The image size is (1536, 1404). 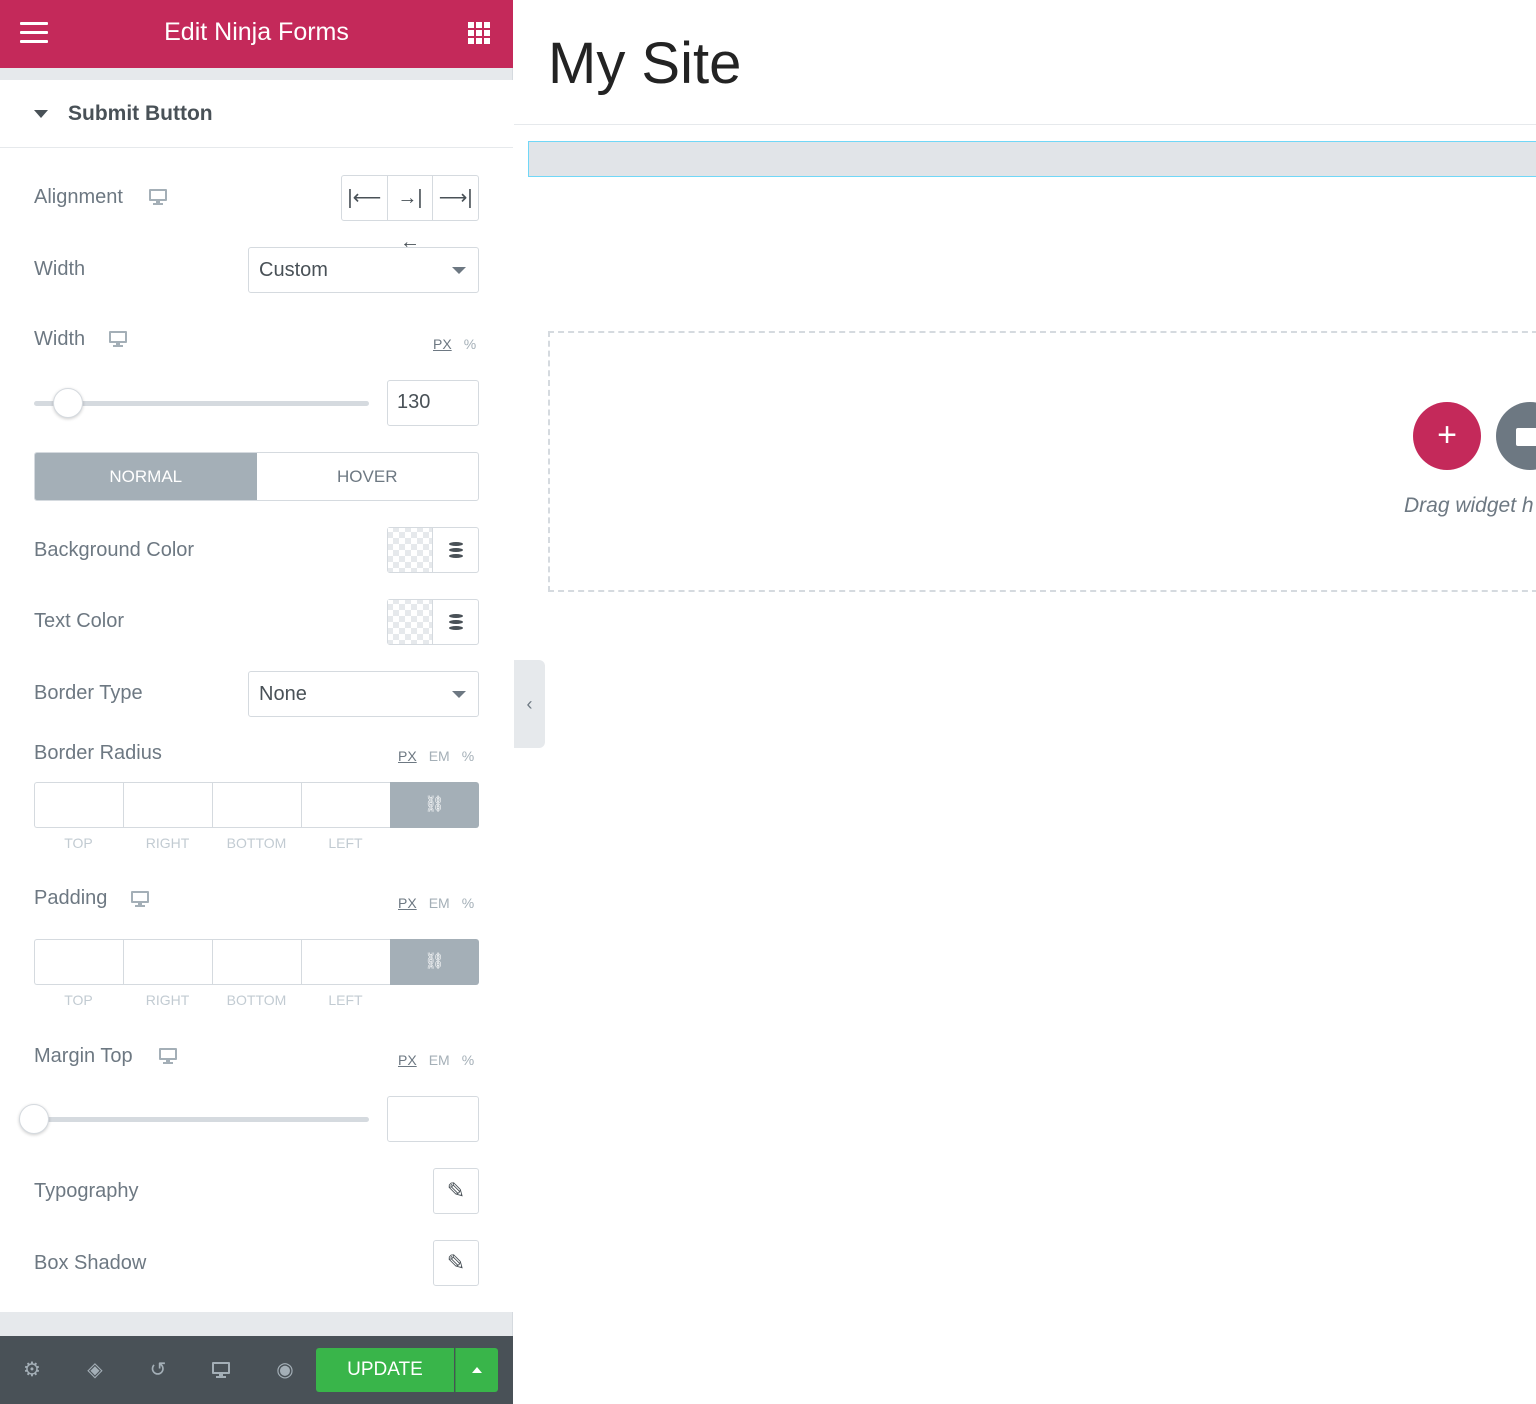 What do you see at coordinates (345, 805) in the screenshot?
I see `border-radius-left-input` at bounding box center [345, 805].